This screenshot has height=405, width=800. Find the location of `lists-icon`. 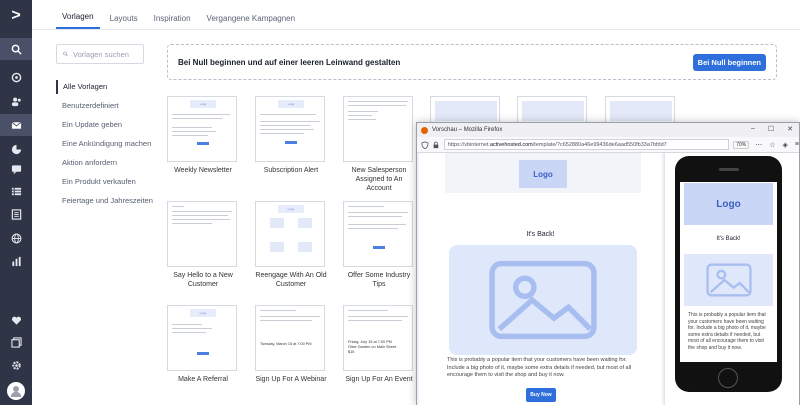

lists-icon is located at coordinates (16, 191).